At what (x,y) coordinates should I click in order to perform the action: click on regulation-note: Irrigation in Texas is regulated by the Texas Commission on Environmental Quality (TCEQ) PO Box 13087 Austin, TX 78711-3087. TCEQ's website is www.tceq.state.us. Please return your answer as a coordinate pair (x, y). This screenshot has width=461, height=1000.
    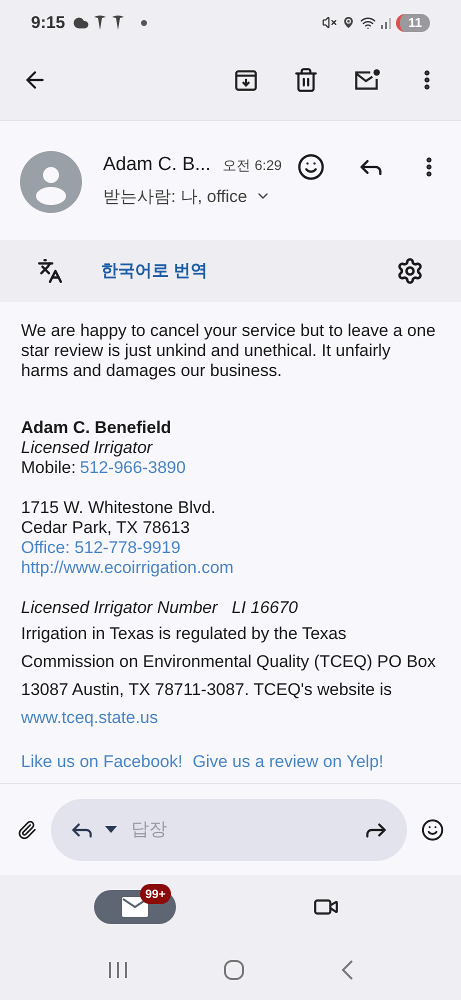
    Looking at the image, I should click on (229, 676).